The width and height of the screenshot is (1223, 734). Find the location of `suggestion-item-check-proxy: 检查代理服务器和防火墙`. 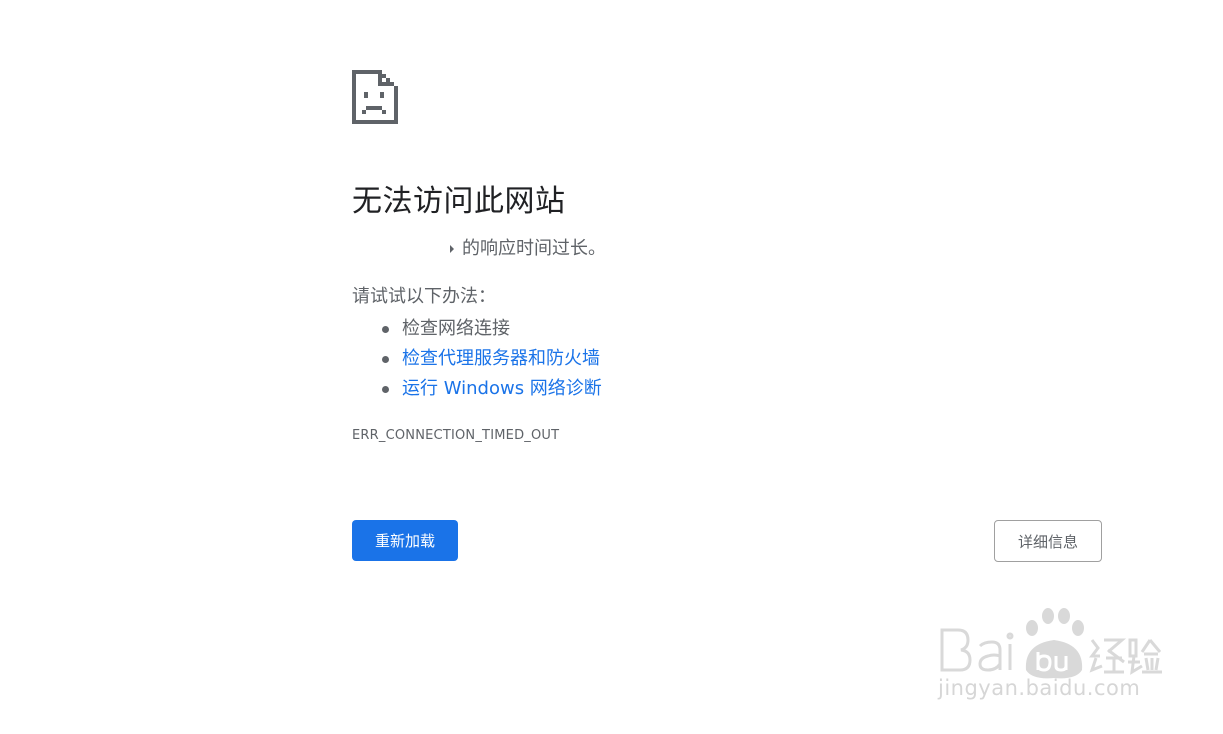

suggestion-item-check-proxy: 检查代理服务器和防火墙 is located at coordinates (727, 359).